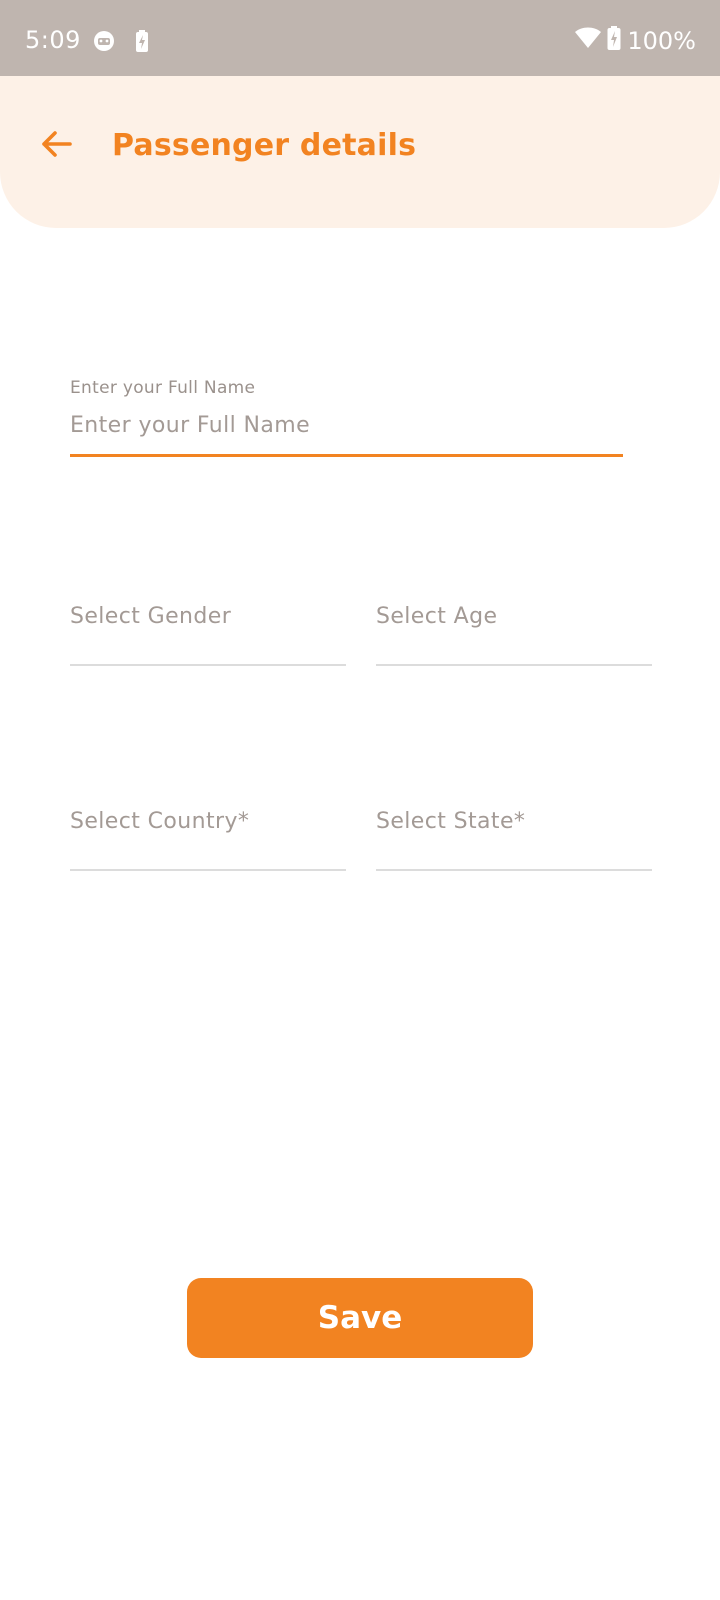  I want to click on back-button, so click(56, 146).